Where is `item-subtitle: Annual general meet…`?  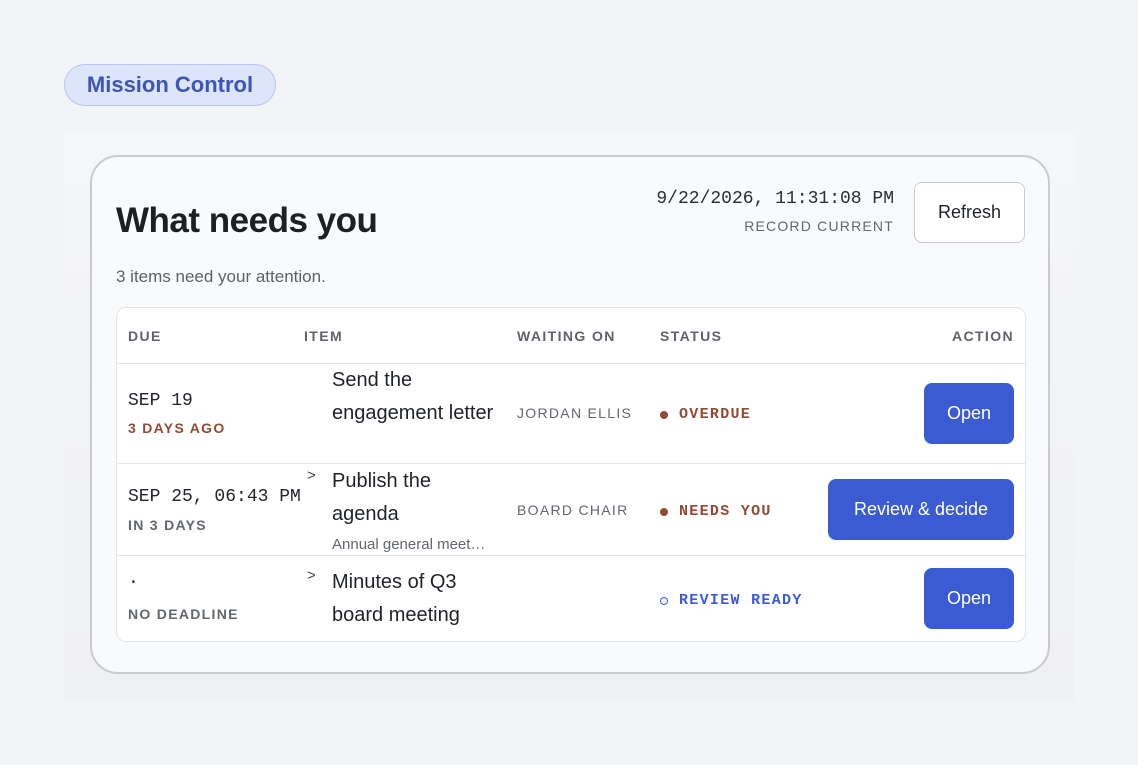
item-subtitle: Annual general meet… is located at coordinates (409, 544).